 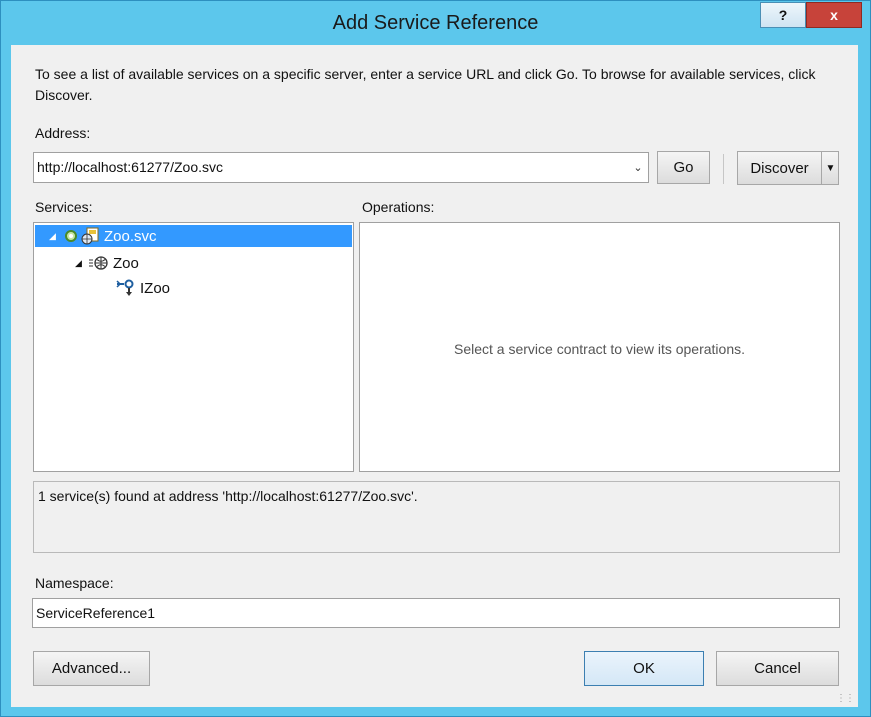 What do you see at coordinates (341, 167) in the screenshot?
I see `address-combobox: http://localhost:61277/Zoo.svc ⌄` at bounding box center [341, 167].